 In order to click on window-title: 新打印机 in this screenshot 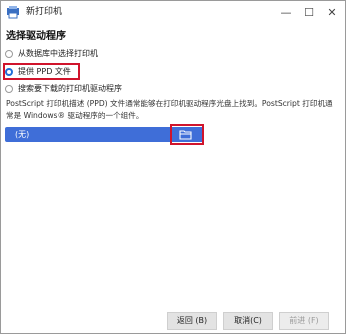, I will do `click(44, 12)`.